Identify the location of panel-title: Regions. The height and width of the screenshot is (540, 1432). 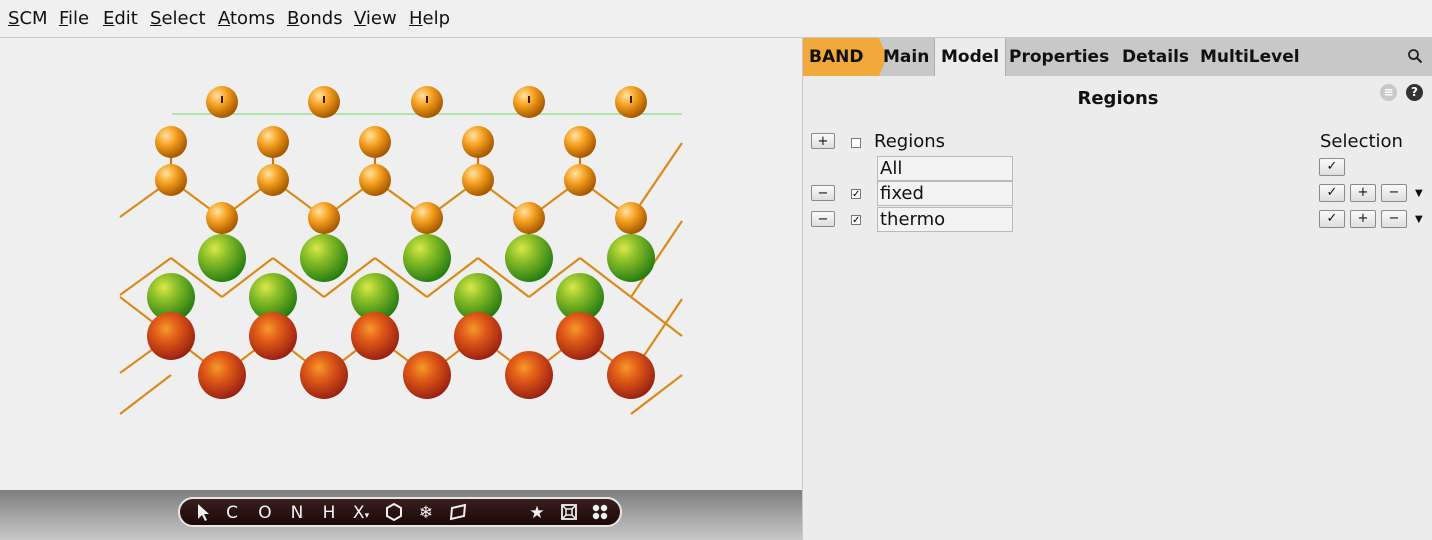
(1118, 98).